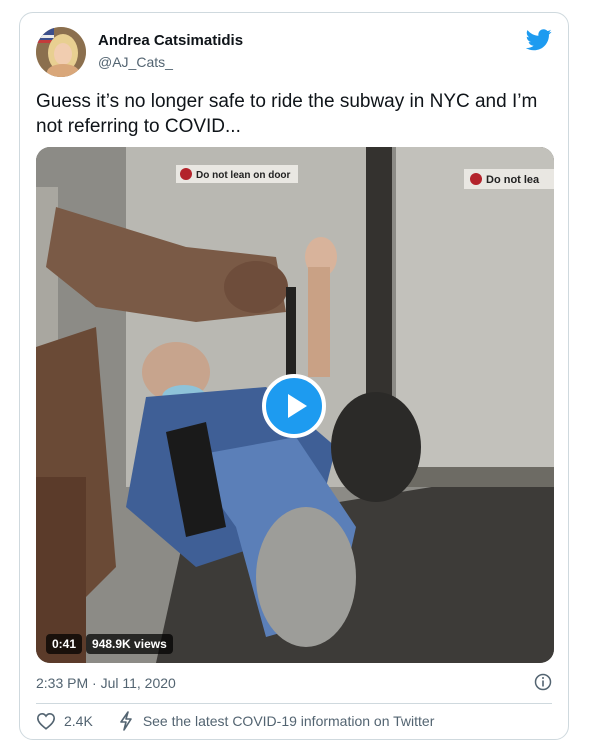 The height and width of the screenshot is (754, 590). Describe the element at coordinates (78, 721) in the screenshot. I see `like-count: 2.4K` at that location.